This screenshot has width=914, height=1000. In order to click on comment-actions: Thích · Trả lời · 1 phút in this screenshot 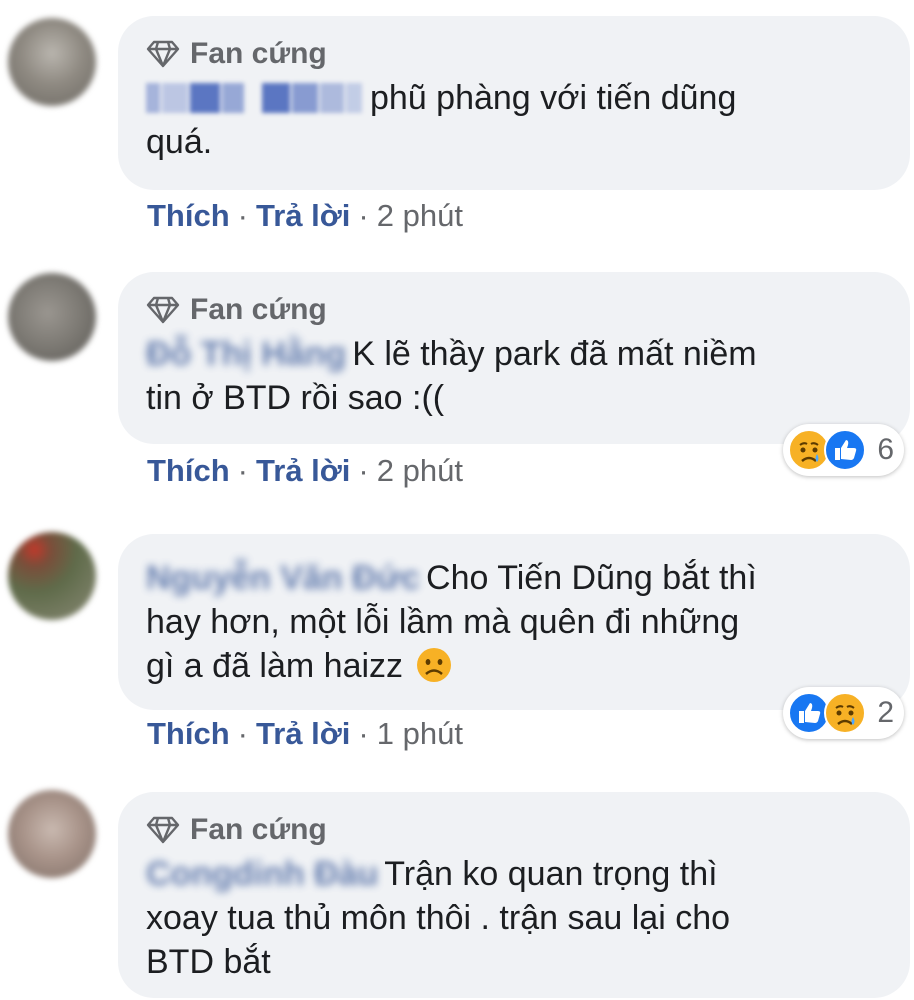, I will do `click(305, 734)`.